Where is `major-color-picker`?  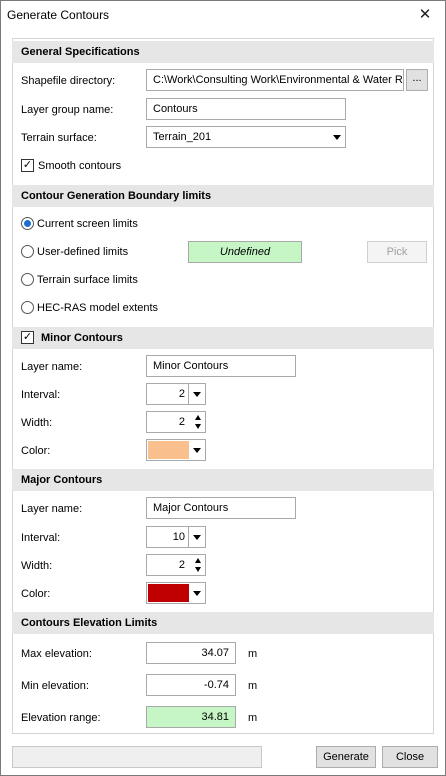 major-color-picker is located at coordinates (176, 593).